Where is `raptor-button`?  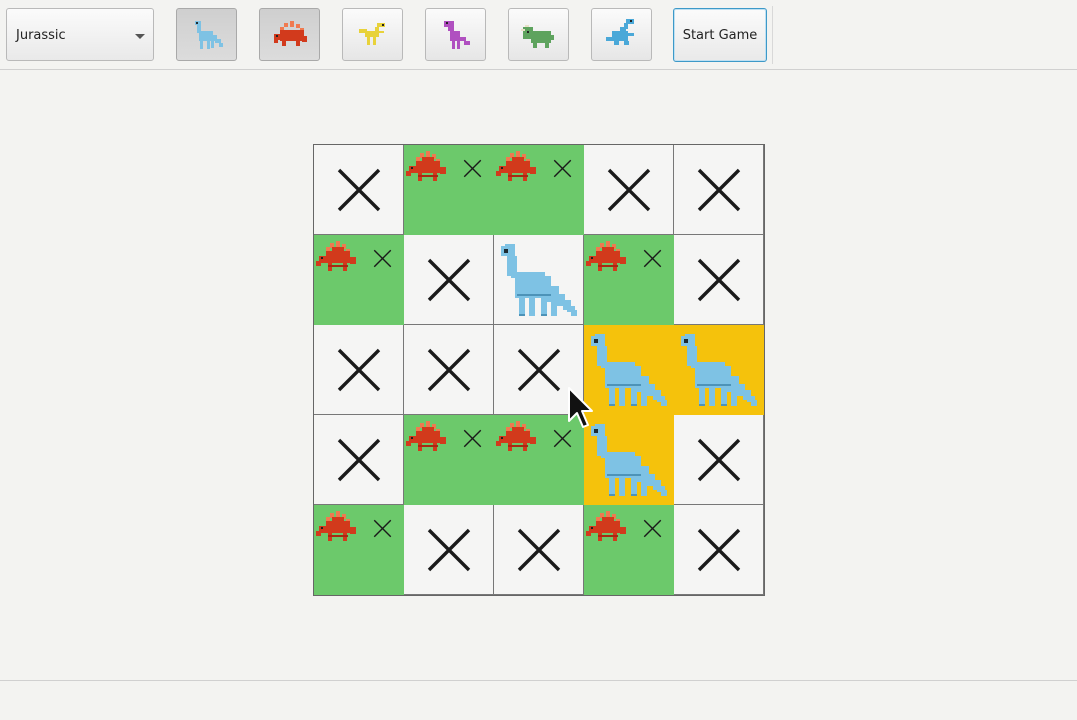
raptor-button is located at coordinates (372, 34).